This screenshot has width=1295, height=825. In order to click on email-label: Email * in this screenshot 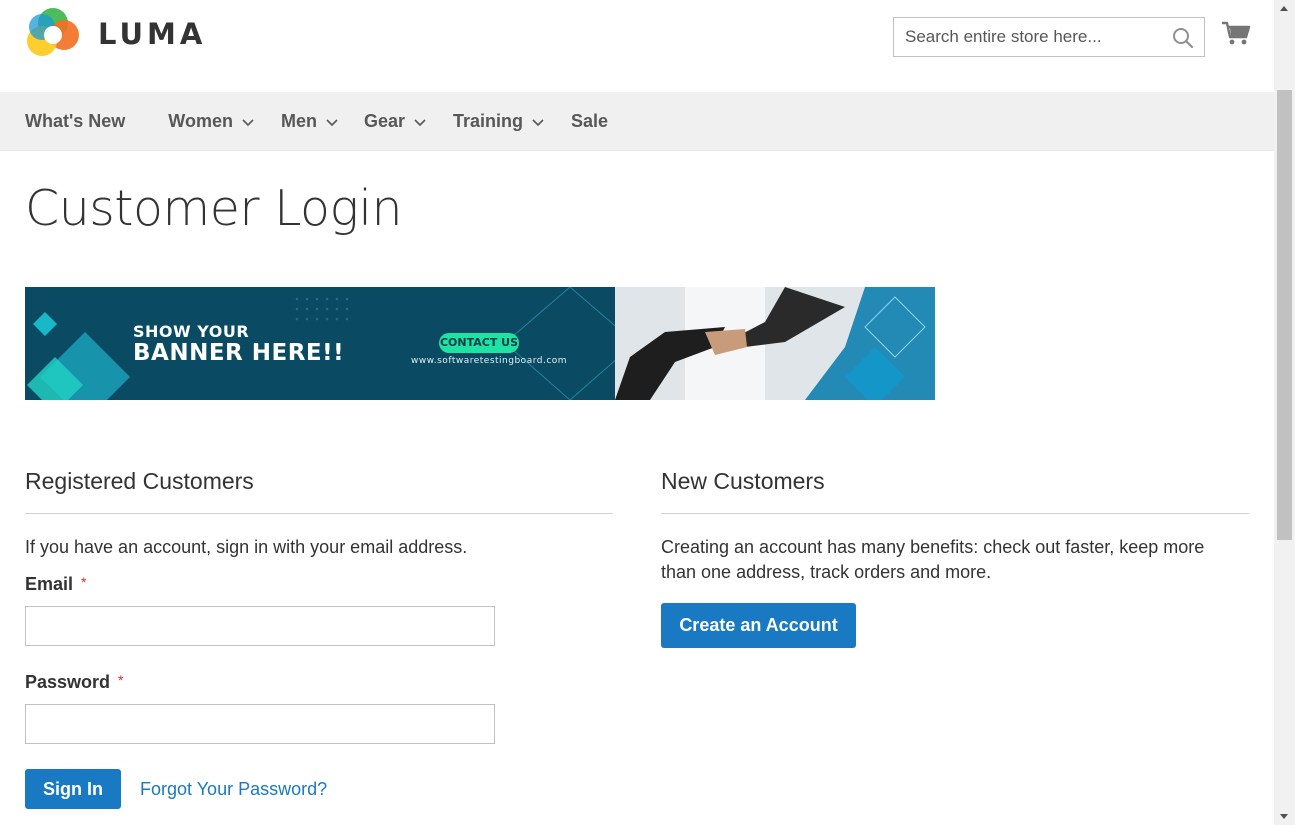, I will do `click(319, 584)`.